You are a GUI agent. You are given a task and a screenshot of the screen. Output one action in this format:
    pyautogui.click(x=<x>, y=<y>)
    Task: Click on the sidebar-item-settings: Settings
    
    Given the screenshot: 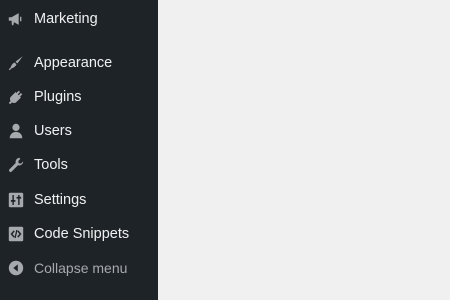 What is the action you would take?
    pyautogui.click(x=79, y=200)
    